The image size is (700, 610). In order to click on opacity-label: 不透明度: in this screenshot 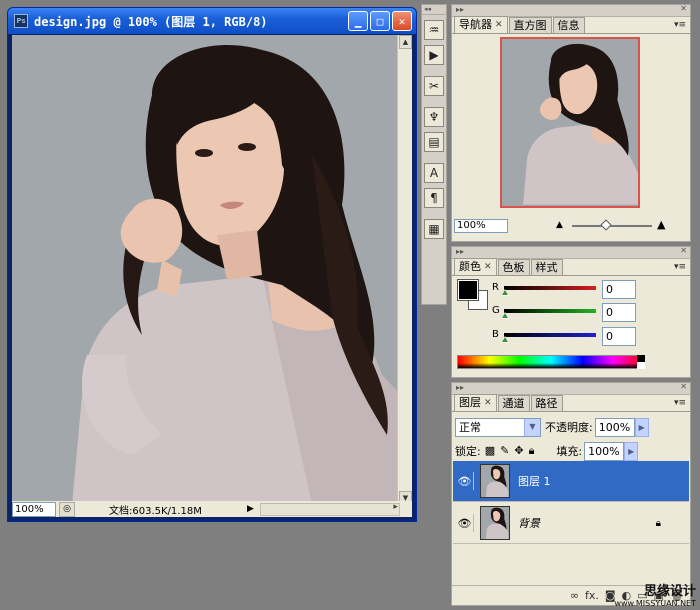, I will do `click(569, 427)`.